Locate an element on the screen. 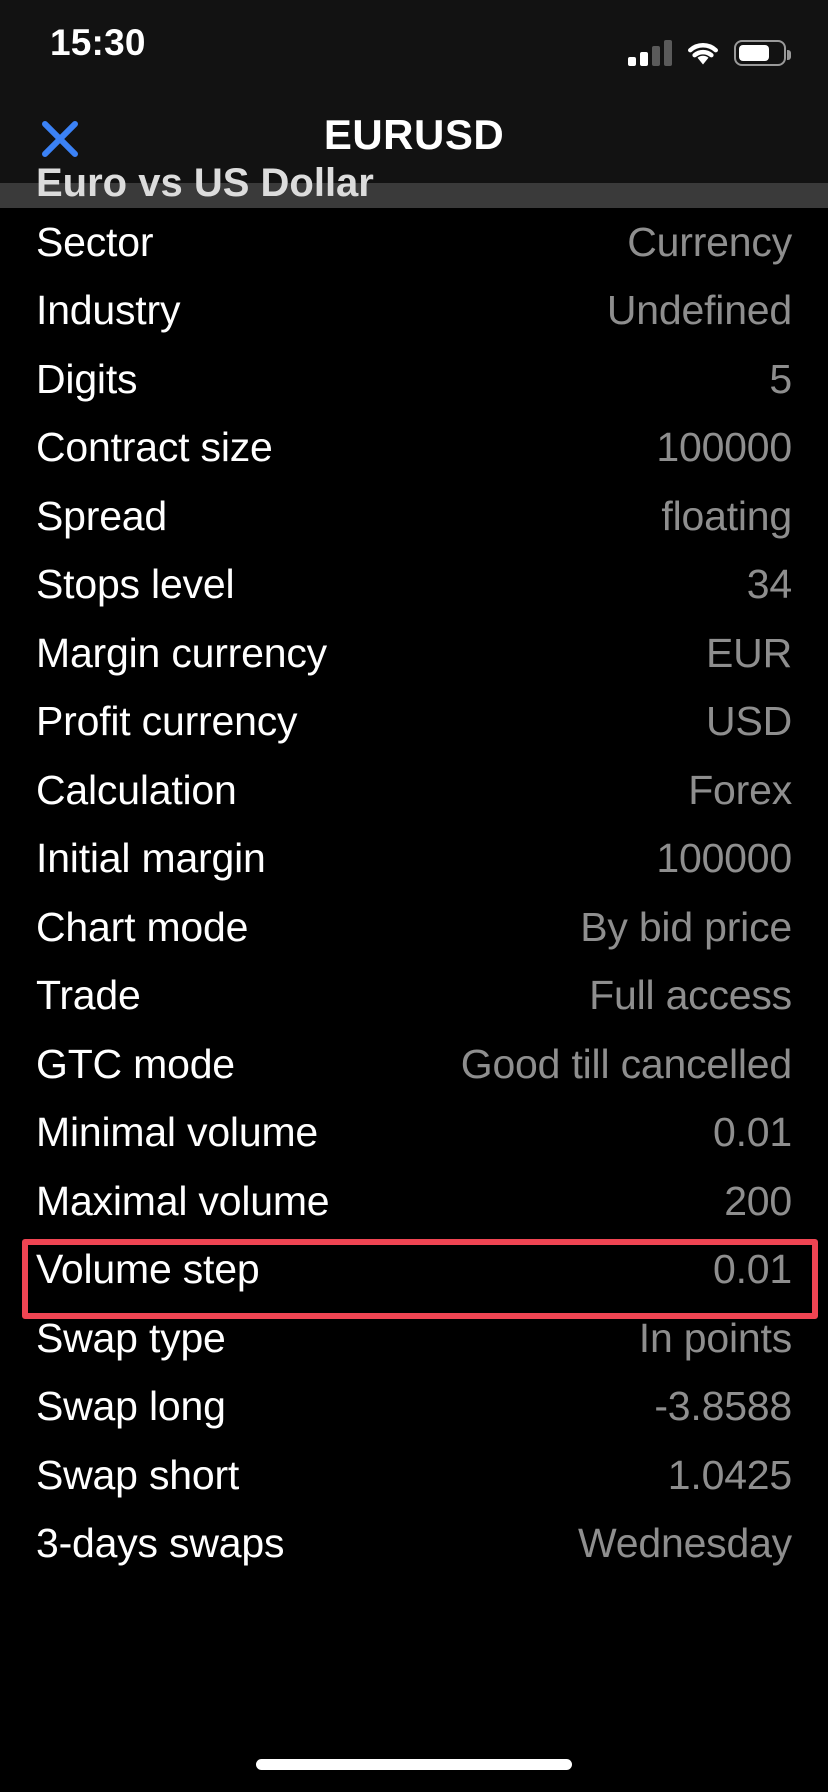 The width and height of the screenshot is (828, 1792). spec-row: Margin currency EUR is located at coordinates (414, 653).